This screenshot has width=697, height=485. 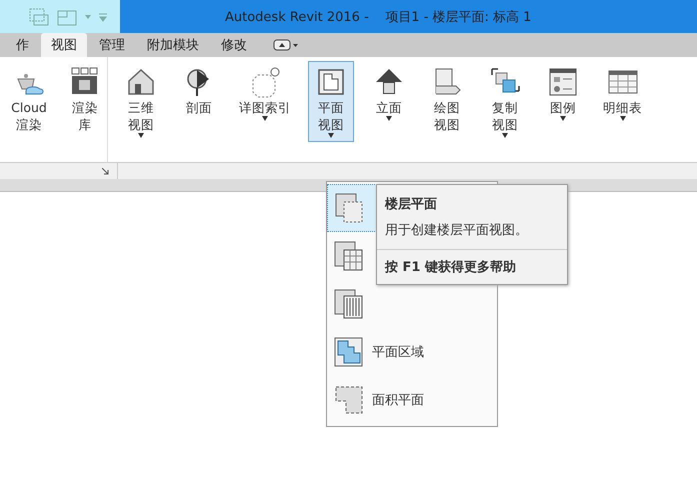 I want to click on tooltip-description: 用于创建楼层平面视图。, so click(x=456, y=231).